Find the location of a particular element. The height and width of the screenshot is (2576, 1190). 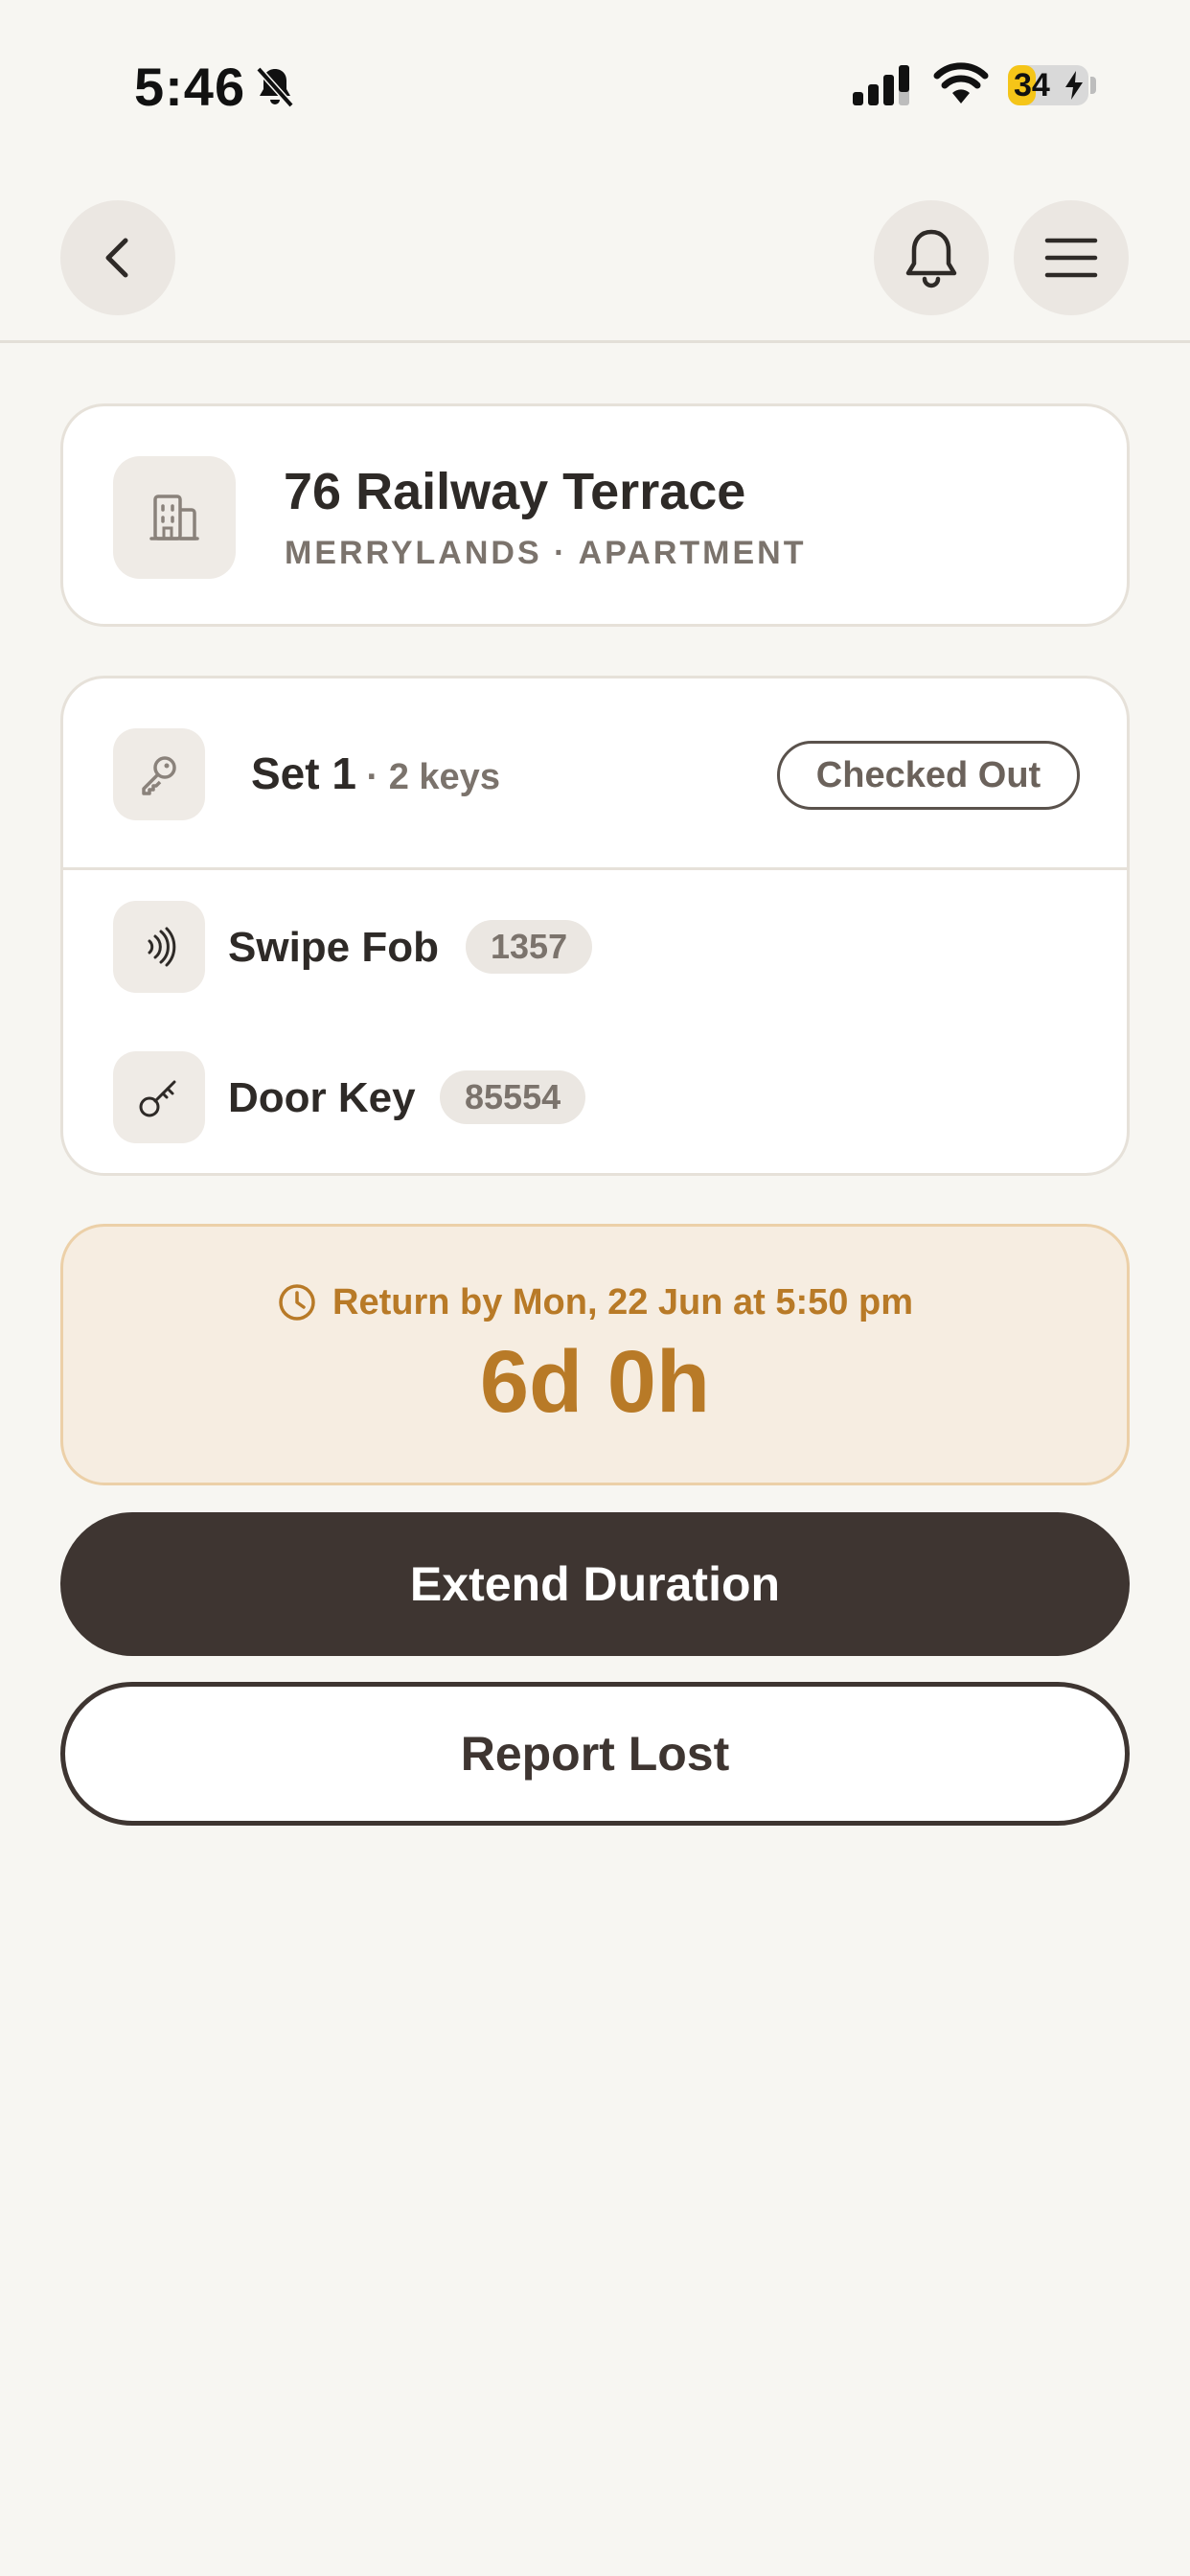

notifications-button is located at coordinates (932, 257).